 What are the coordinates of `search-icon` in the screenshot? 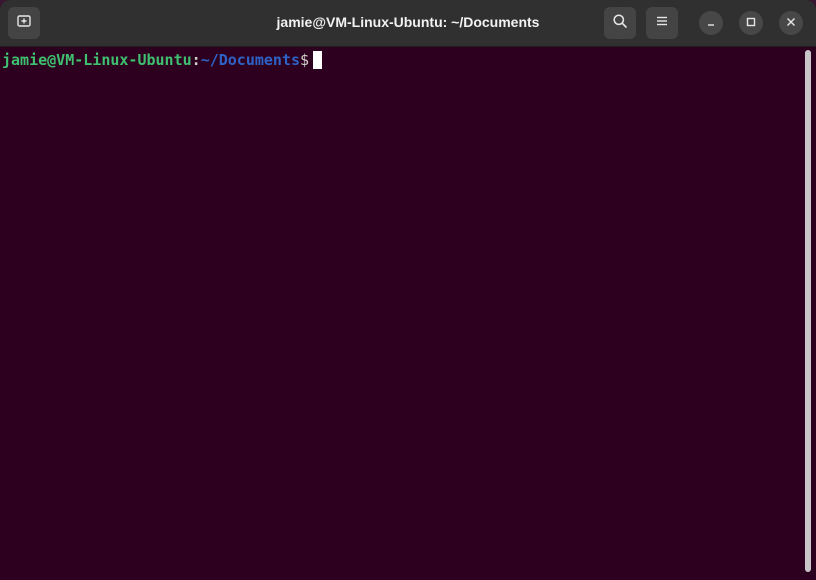 It's located at (620, 23).